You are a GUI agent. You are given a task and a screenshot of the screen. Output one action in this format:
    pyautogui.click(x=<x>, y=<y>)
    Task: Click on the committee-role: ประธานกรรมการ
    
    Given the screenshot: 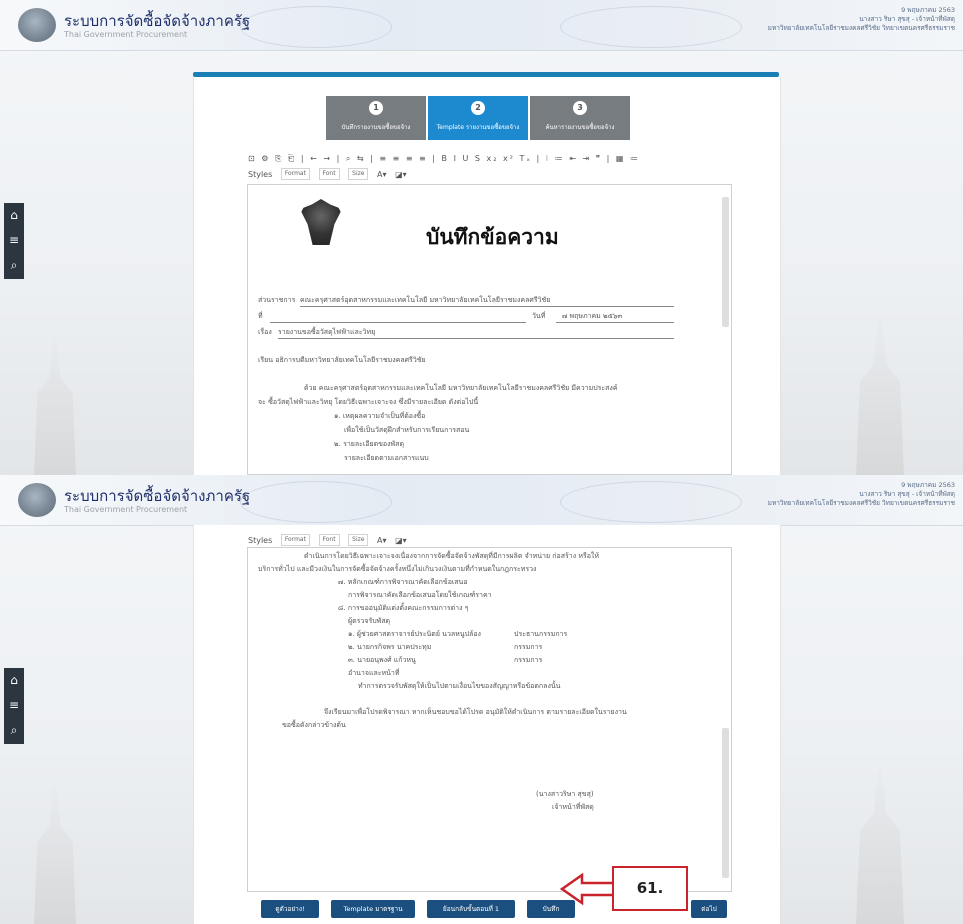 What is the action you would take?
    pyautogui.click(x=541, y=634)
    